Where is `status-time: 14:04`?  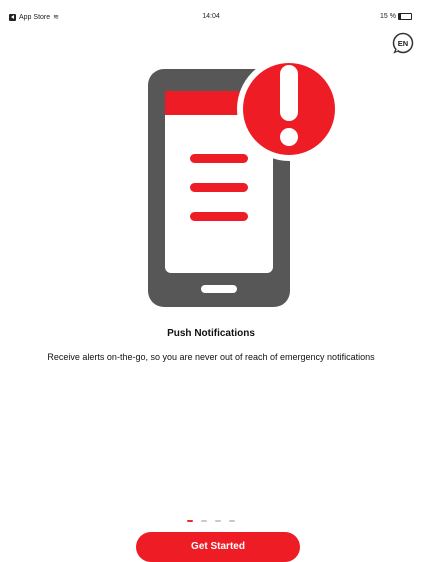
status-time: 14:04 is located at coordinates (211, 16).